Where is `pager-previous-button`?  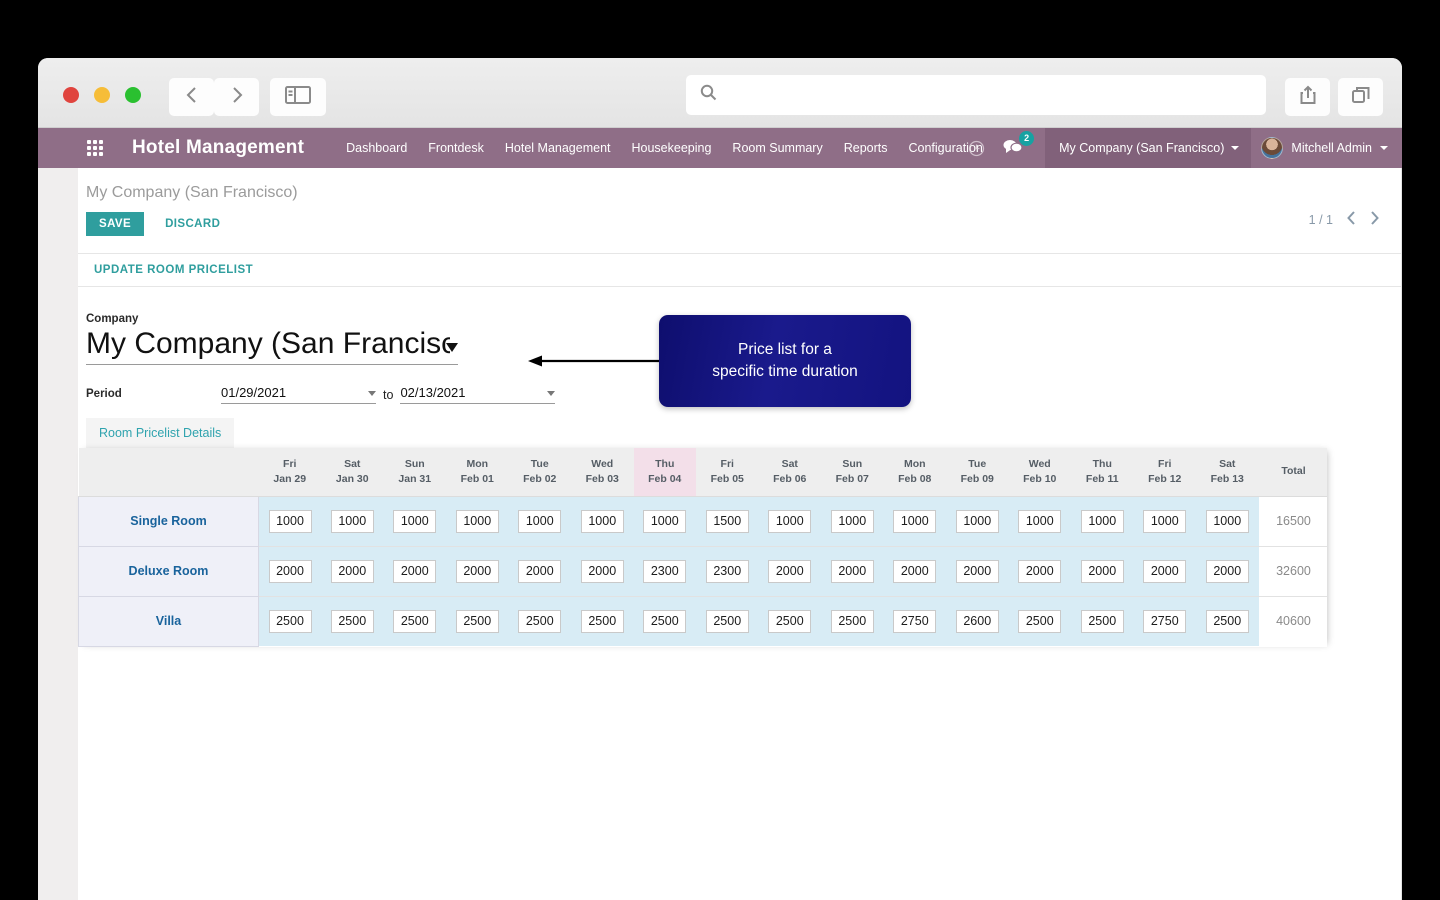
pager-previous-button is located at coordinates (1351, 219).